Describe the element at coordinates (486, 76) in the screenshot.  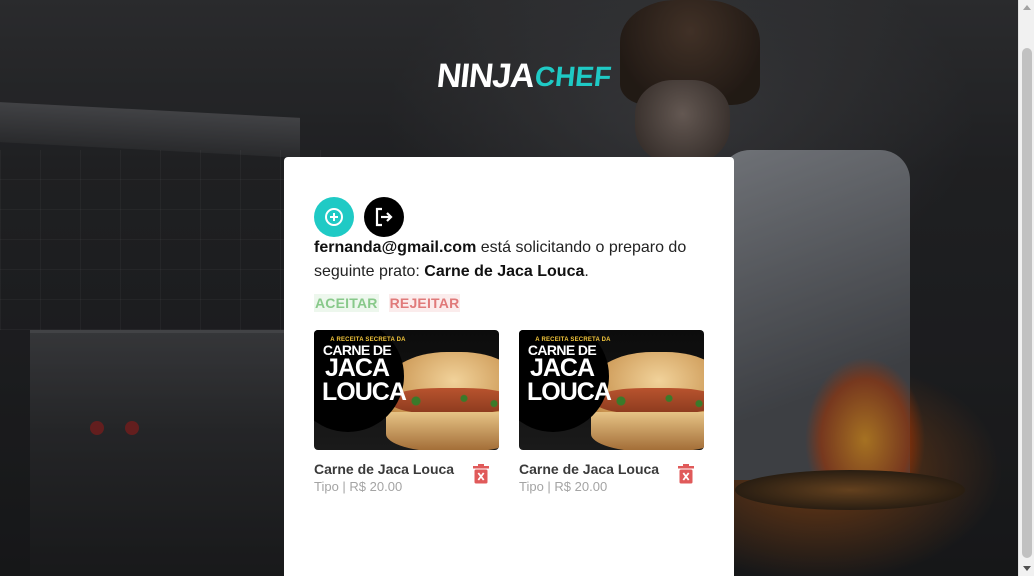
I see `logo-text-ninja: NINJA` at that location.